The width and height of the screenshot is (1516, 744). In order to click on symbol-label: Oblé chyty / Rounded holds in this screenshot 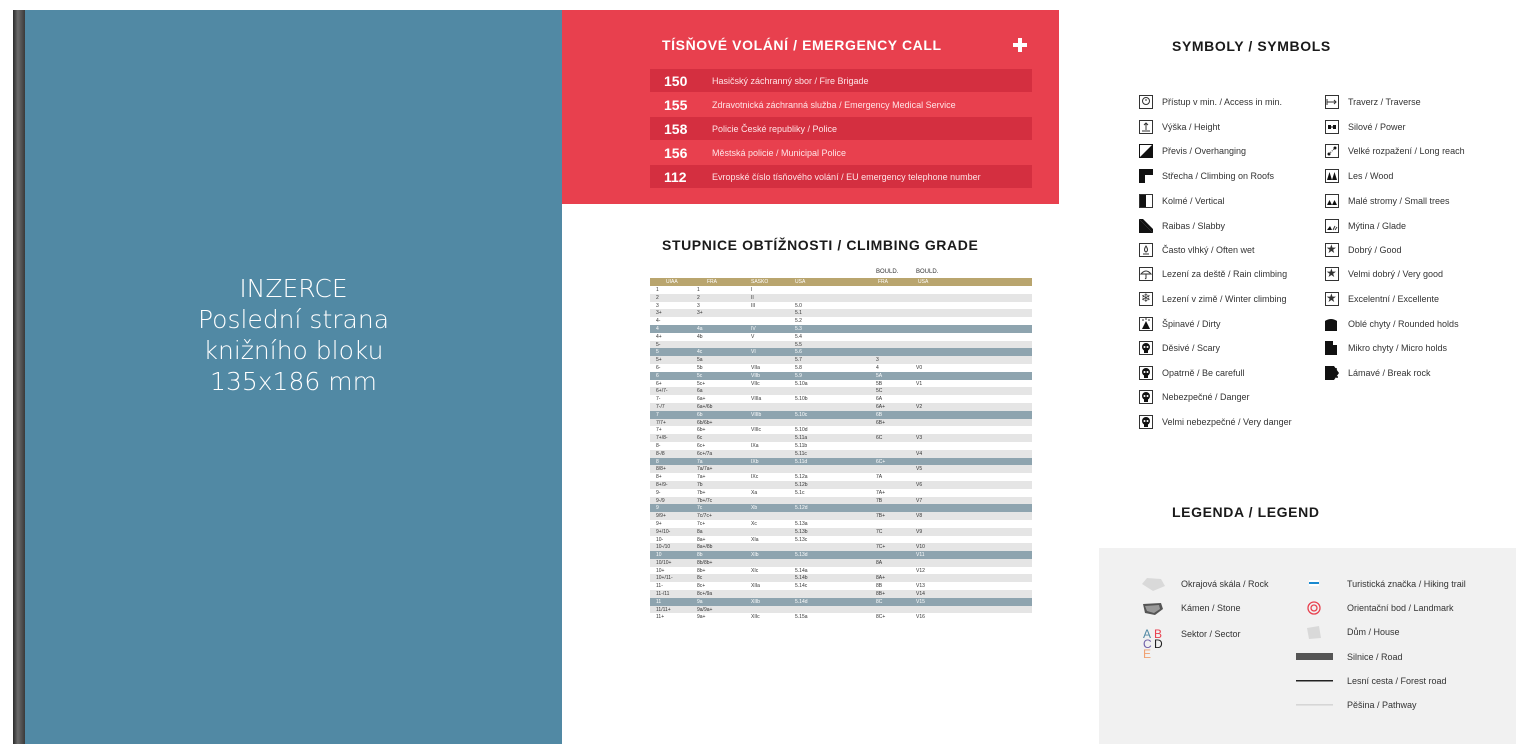, I will do `click(1403, 324)`.